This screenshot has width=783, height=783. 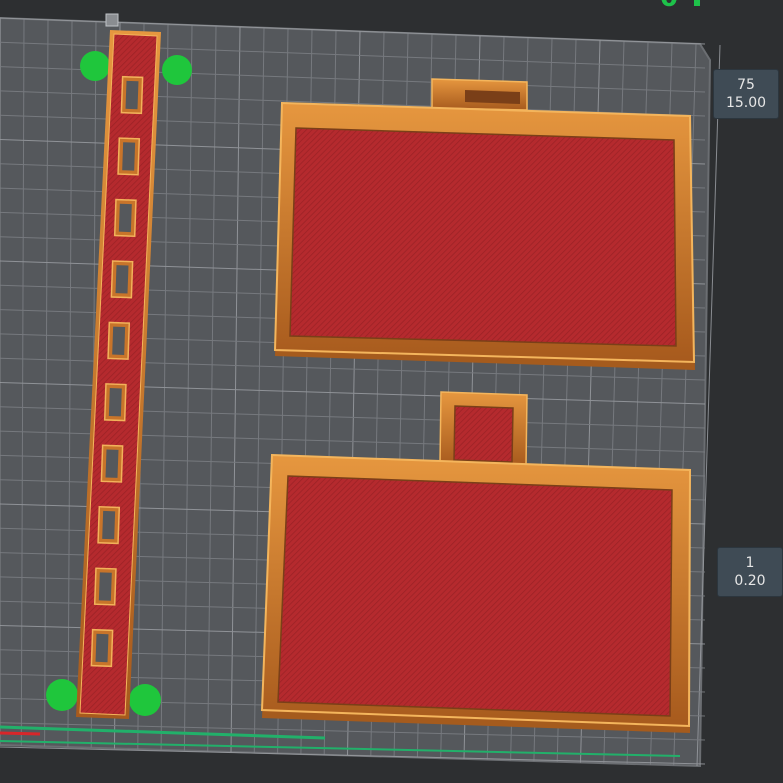 What do you see at coordinates (750, 572) in the screenshot?
I see `layer-slider-bottom-handle: 1 0.20` at bounding box center [750, 572].